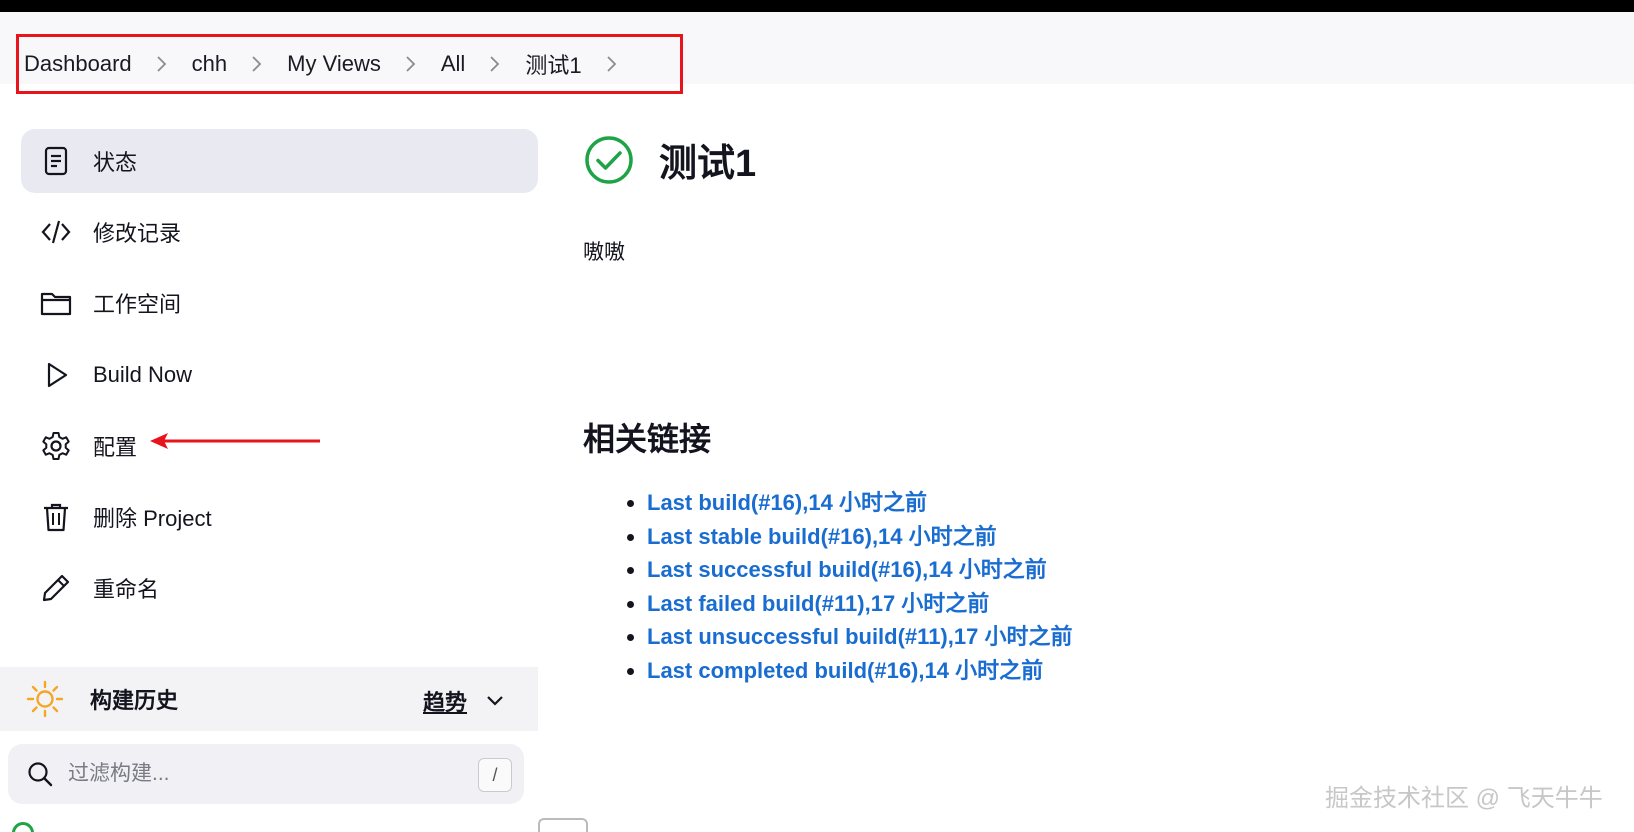 Image resolution: width=1634 pixels, height=832 pixels. What do you see at coordinates (553, 64) in the screenshot?
I see `breadcrumb-job: 测试1` at bounding box center [553, 64].